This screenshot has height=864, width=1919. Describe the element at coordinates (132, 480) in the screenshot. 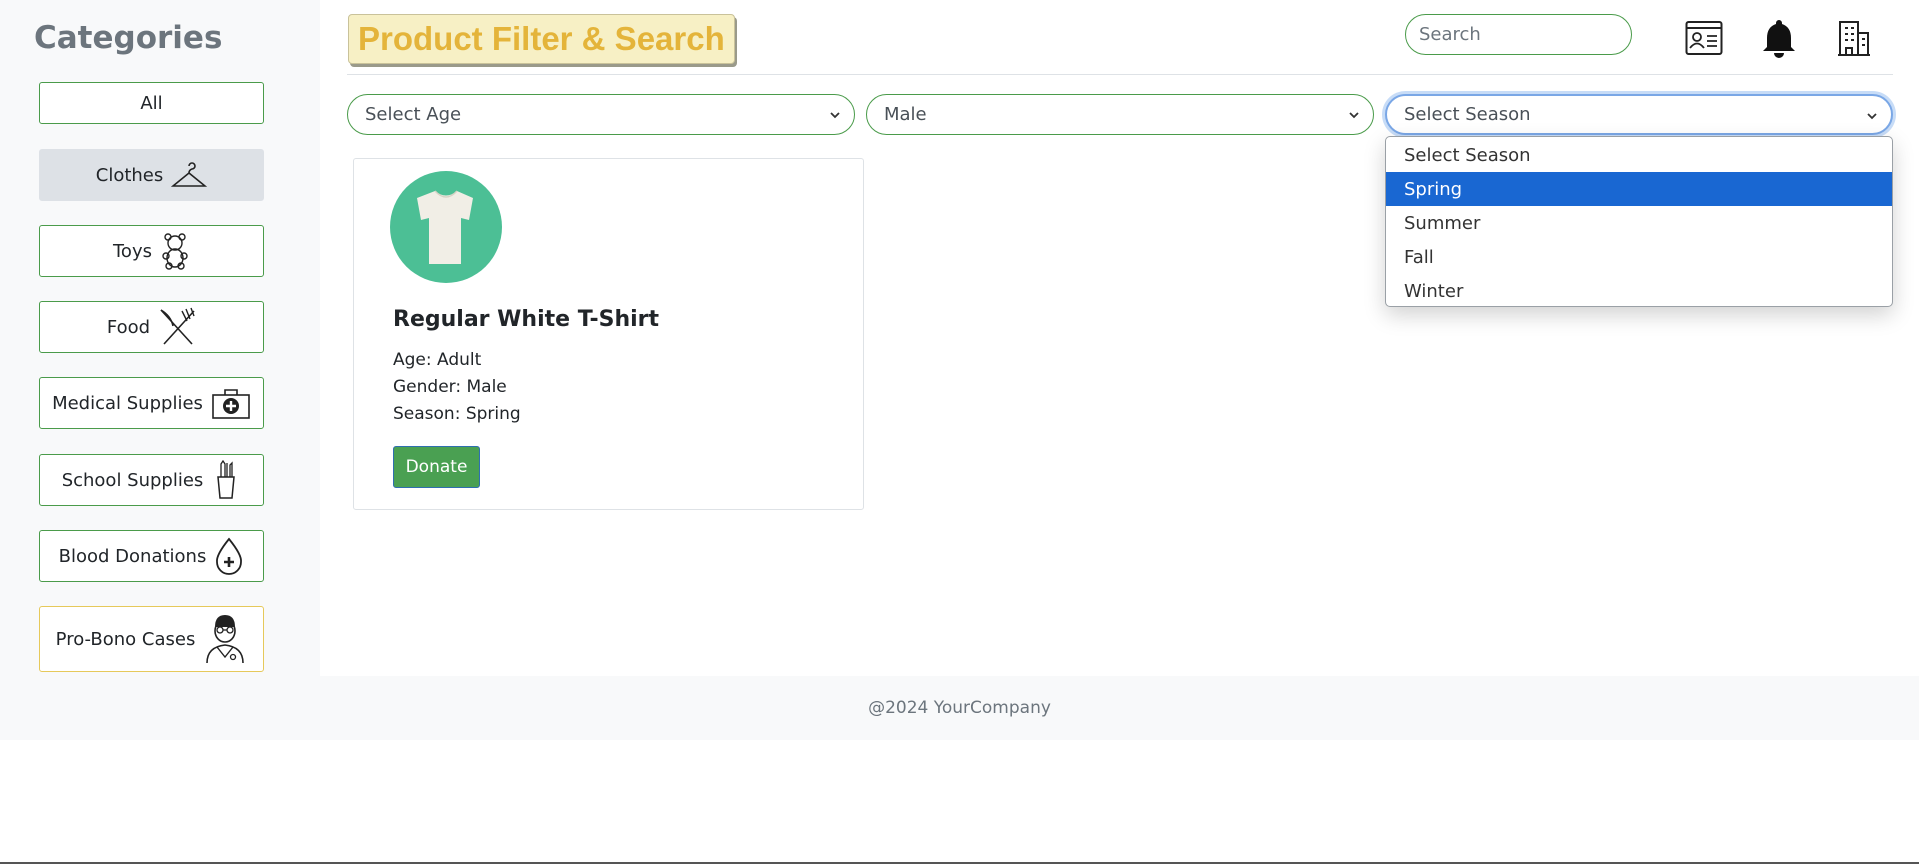

I see `category-label: School Supplies` at that location.